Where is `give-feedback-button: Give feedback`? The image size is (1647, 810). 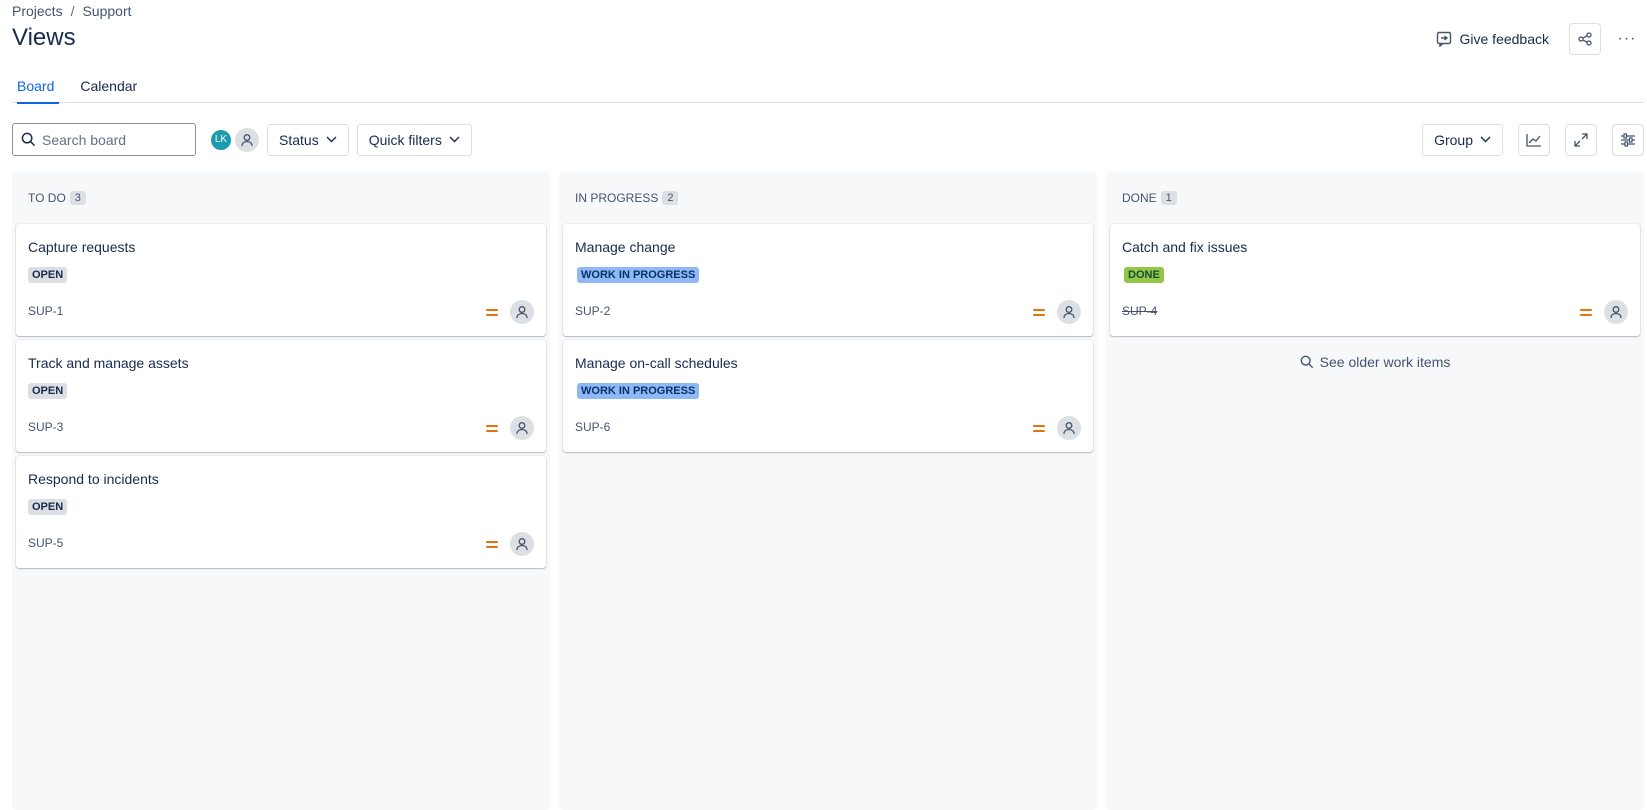 give-feedback-button: Give feedback is located at coordinates (1493, 39).